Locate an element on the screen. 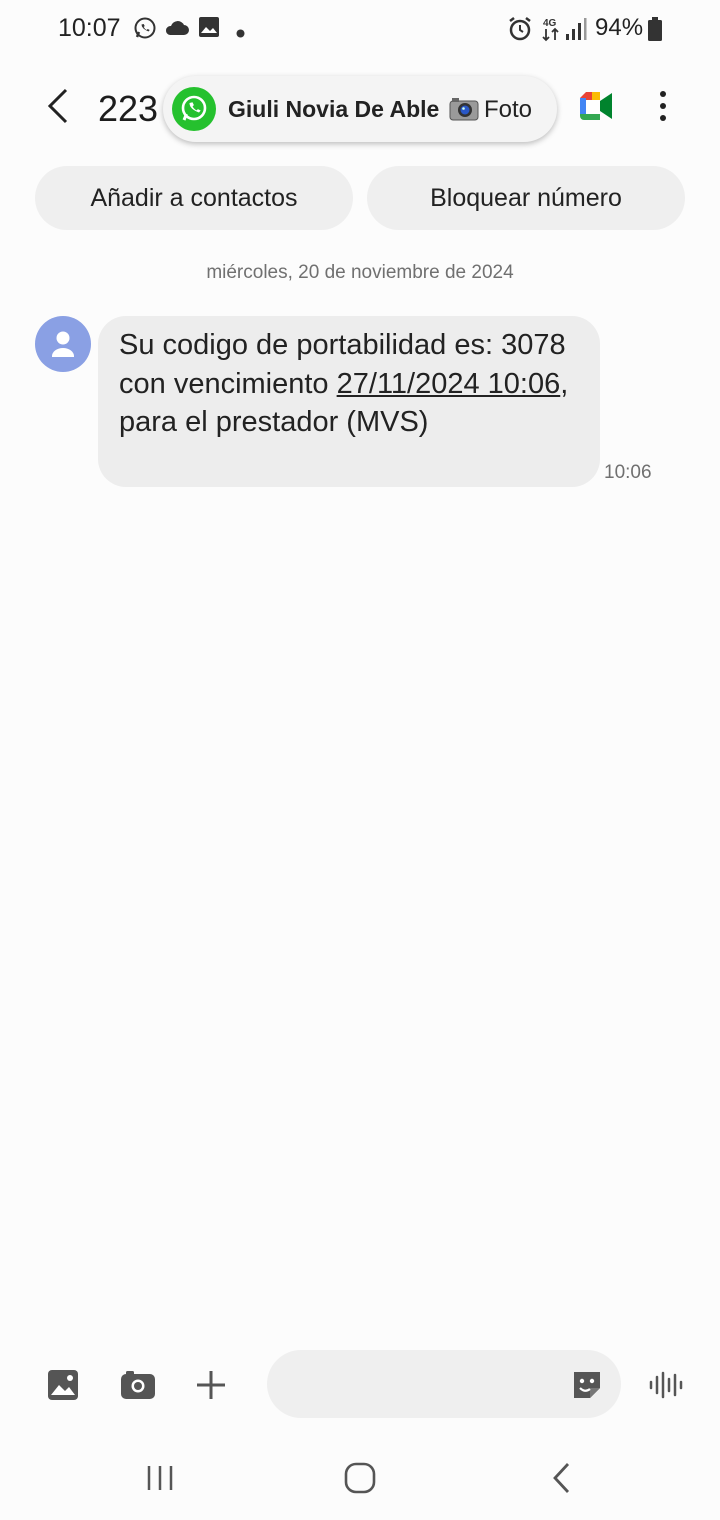 The height and width of the screenshot is (1520, 720). dot-icon is located at coordinates (240, 34).